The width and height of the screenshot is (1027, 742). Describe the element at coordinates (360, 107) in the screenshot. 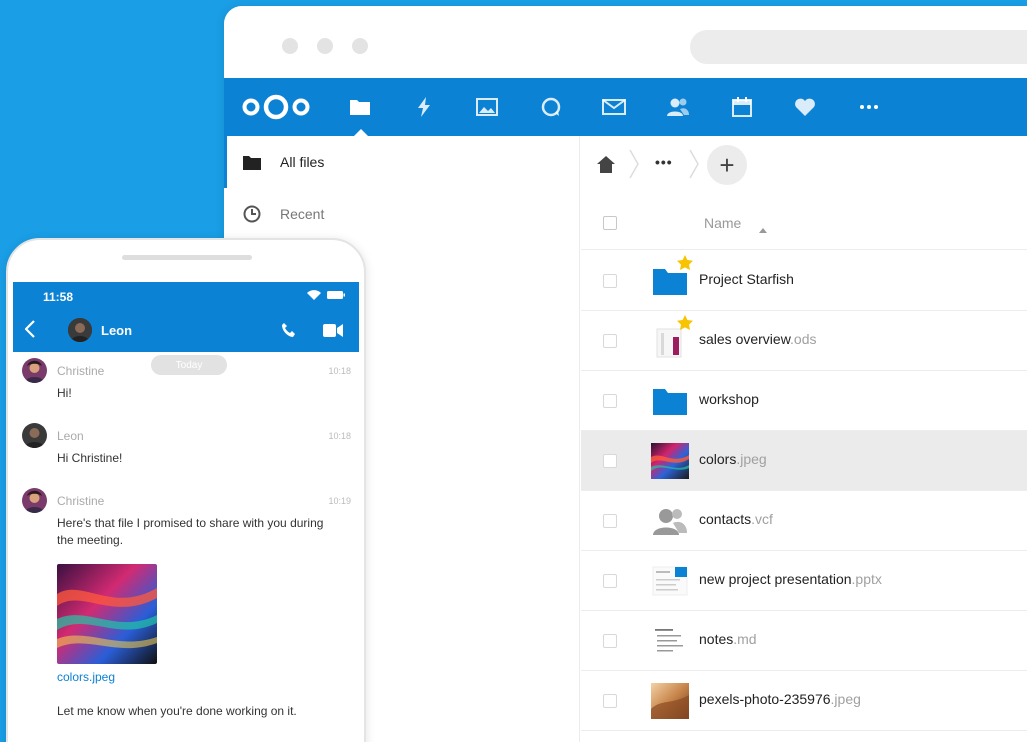

I see `files-icon` at that location.